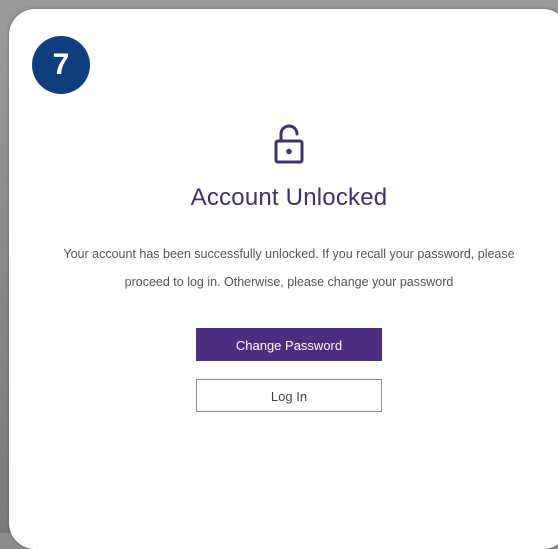 This screenshot has height=549, width=558. I want to click on change-password-button: Change Password, so click(289, 344).